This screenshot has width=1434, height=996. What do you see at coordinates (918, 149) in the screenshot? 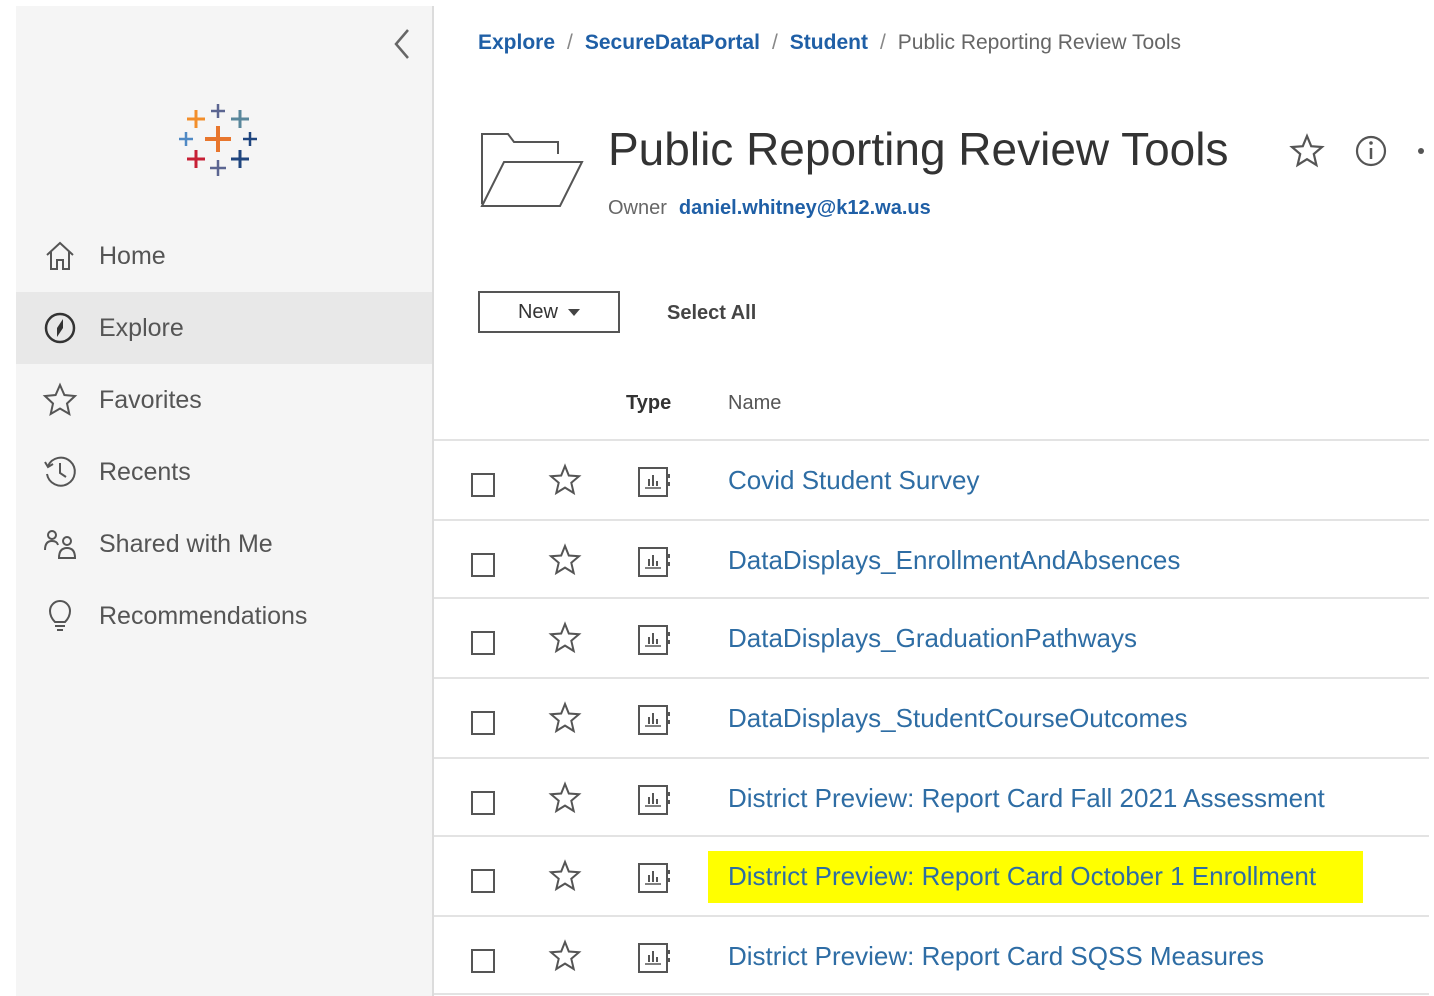
I see `page-title: Public Reporting Review Tools` at bounding box center [918, 149].